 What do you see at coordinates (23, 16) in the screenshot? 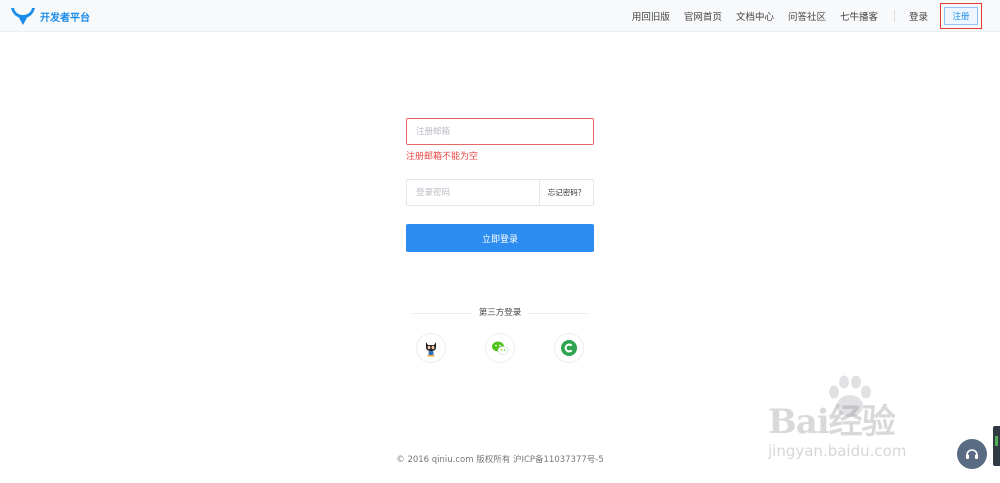
I see `qiniu-bull-logo-icon` at bounding box center [23, 16].